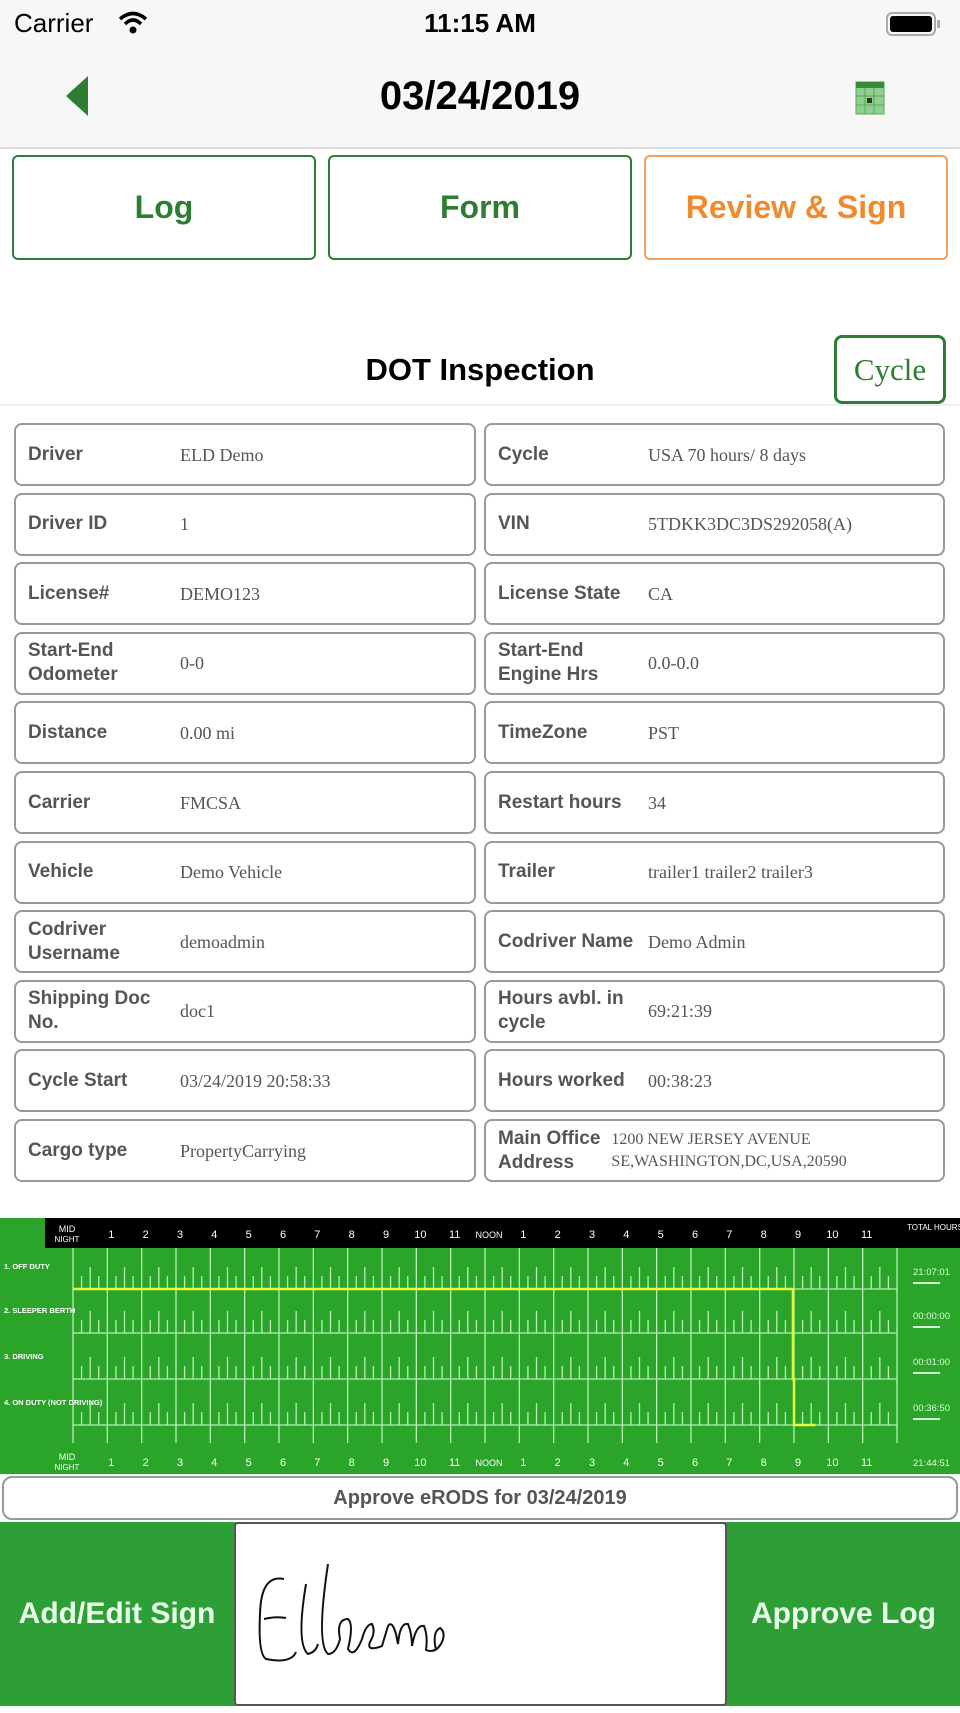  Describe the element at coordinates (796, 207) in the screenshot. I see `tab-review-sign: Review & Sign` at that location.